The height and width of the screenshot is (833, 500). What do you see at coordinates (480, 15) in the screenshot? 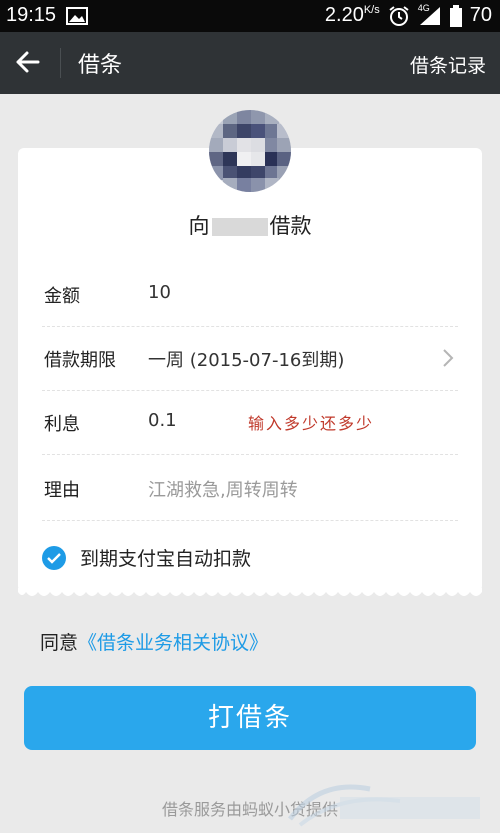
I see `battery-level: 70` at bounding box center [480, 15].